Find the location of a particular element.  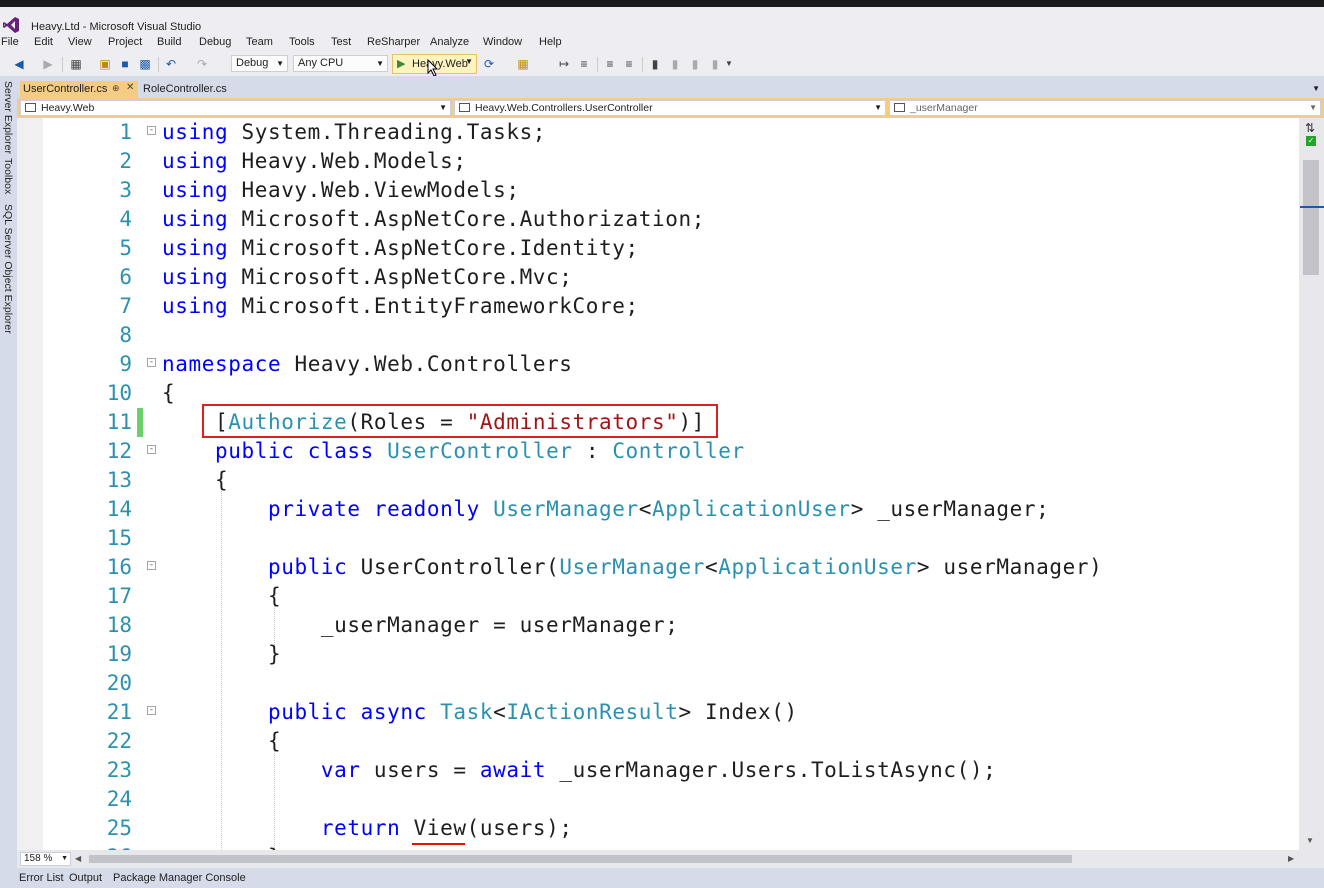

tab-package-manager-console: Package Manager Console is located at coordinates (179, 878).